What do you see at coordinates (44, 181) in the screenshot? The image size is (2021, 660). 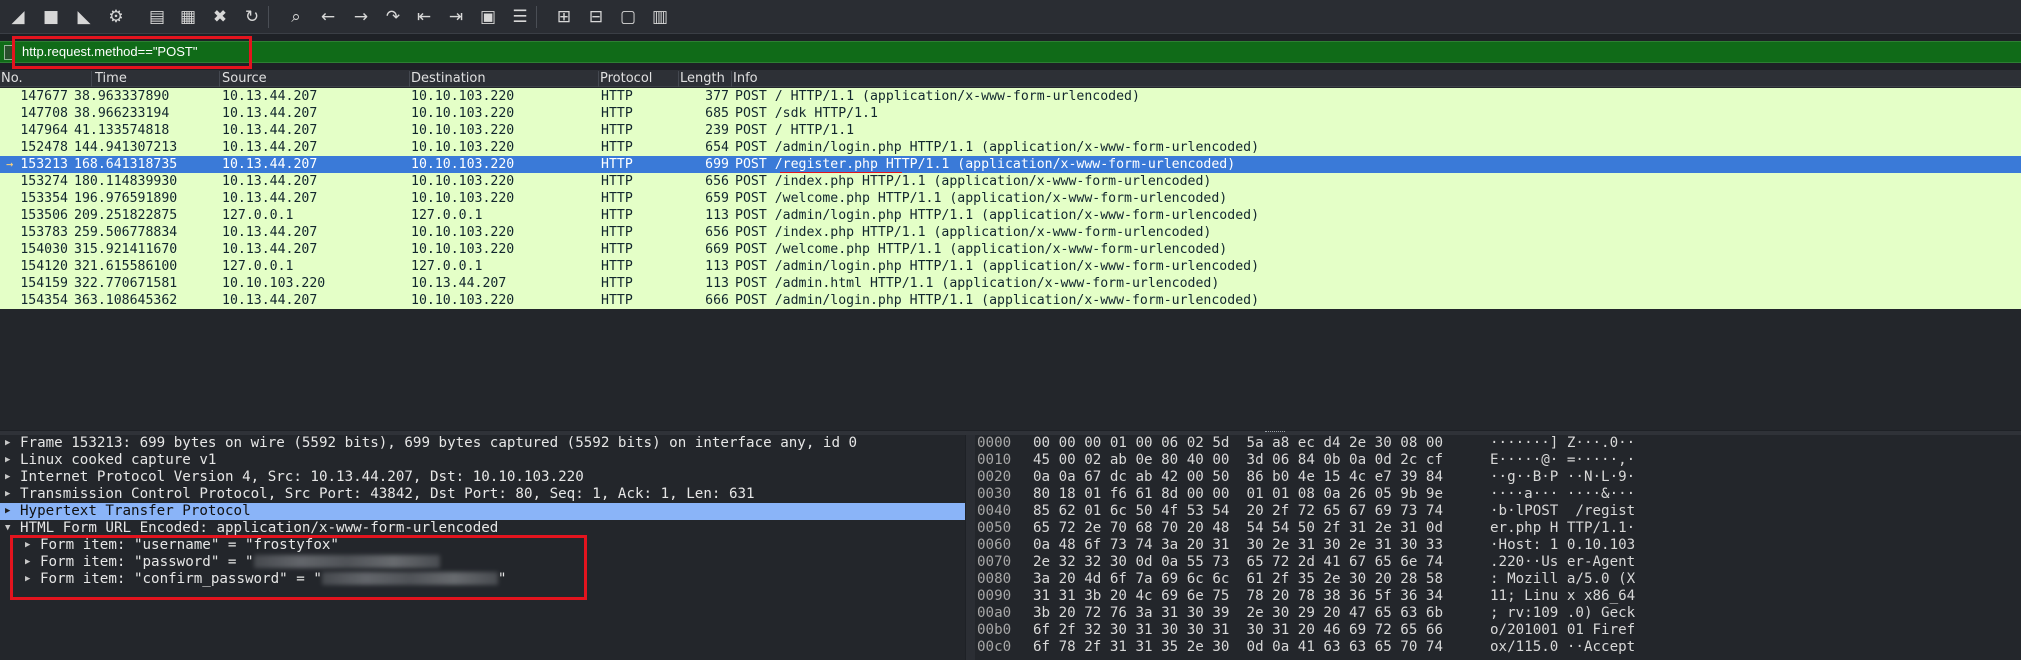 I see `packet-cell-no: 153274` at bounding box center [44, 181].